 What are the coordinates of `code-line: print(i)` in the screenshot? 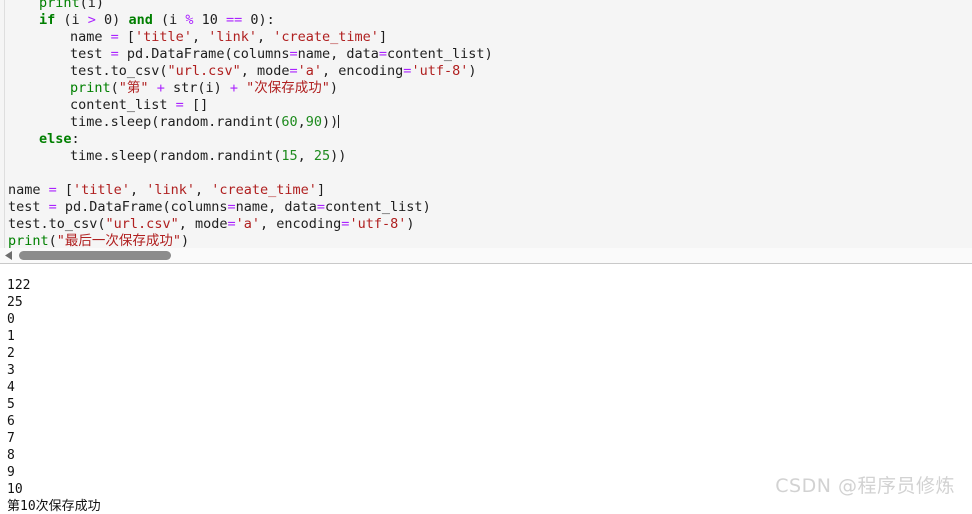 It's located at (56, 6).